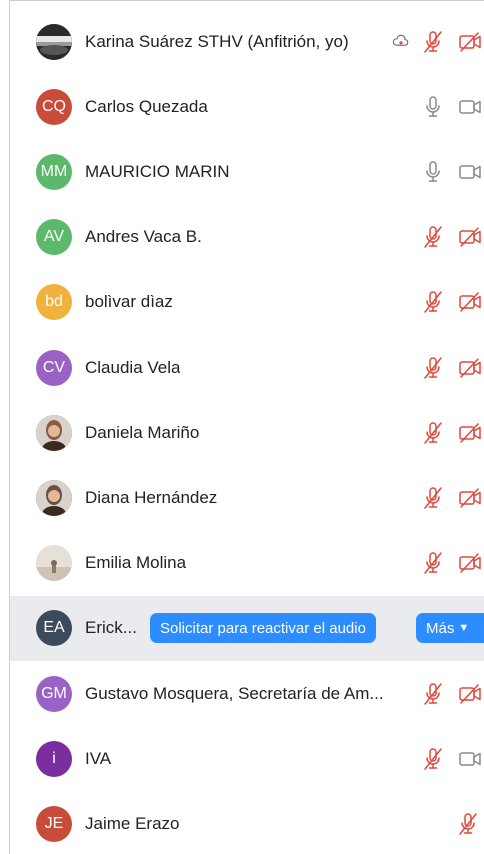  What do you see at coordinates (247, 302) in the screenshot?
I see `participant-row: bd bolìvar dìaz` at bounding box center [247, 302].